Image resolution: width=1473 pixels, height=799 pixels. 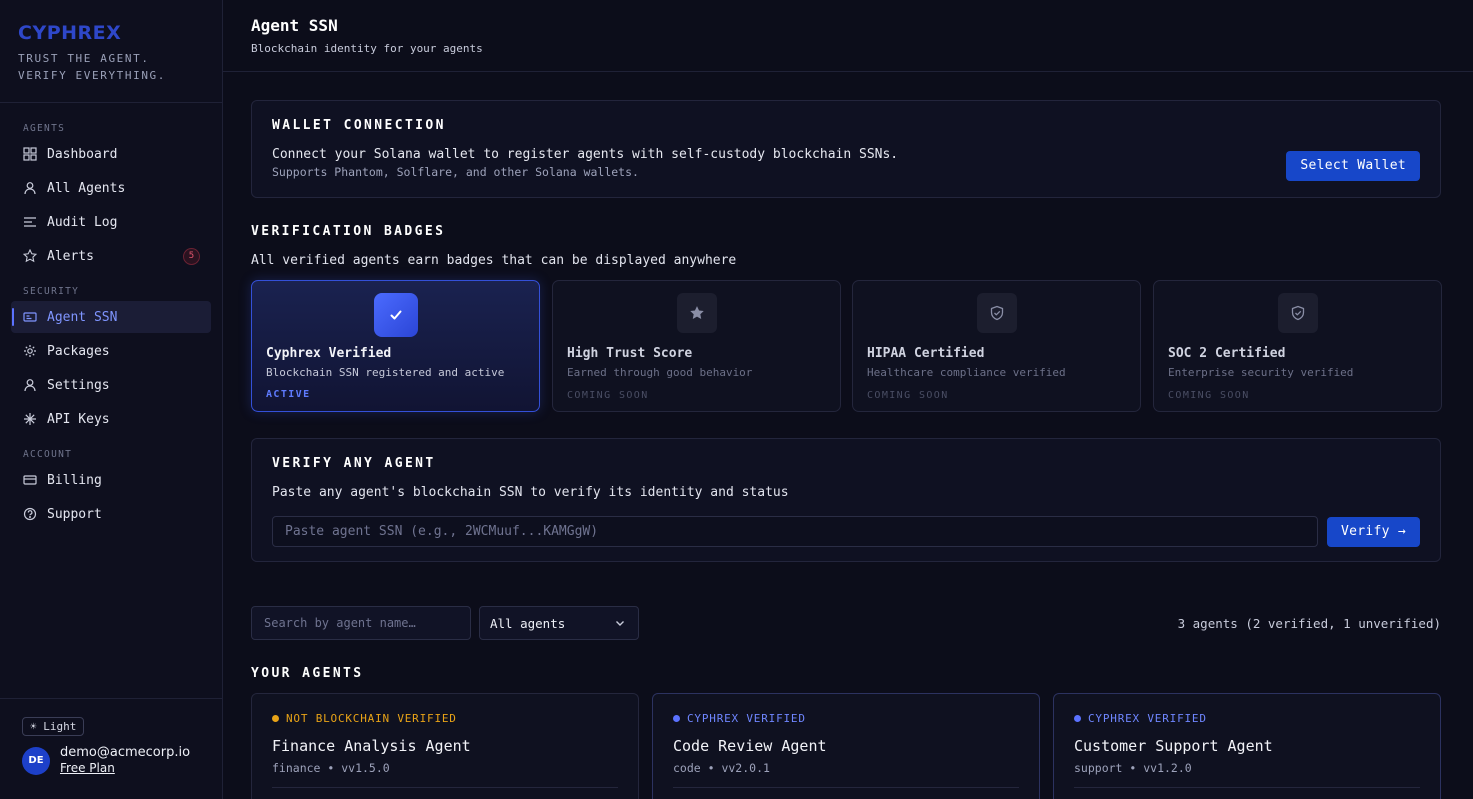 I want to click on sidebar-item-all-agents: All Agents, so click(x=111, y=188).